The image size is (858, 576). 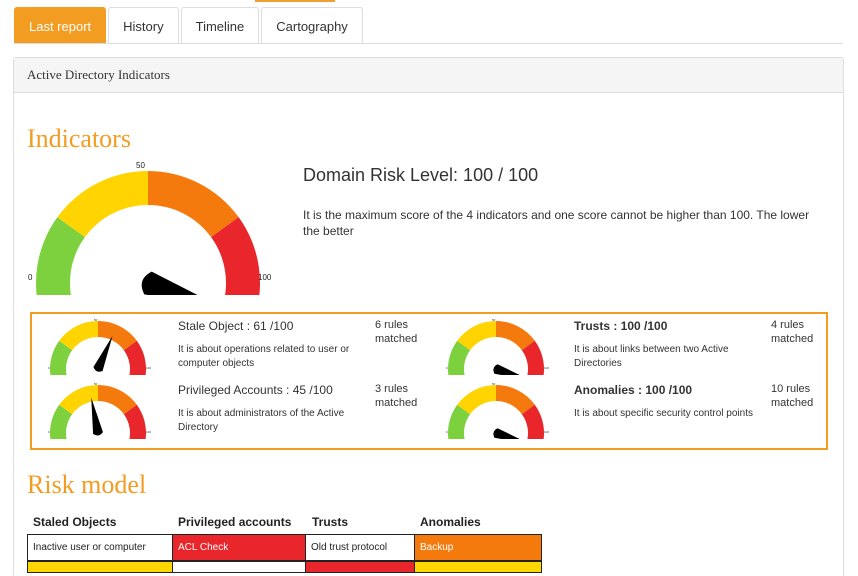 I want to click on domain-risk-gauge: 0 50 100, so click(x=150, y=228).